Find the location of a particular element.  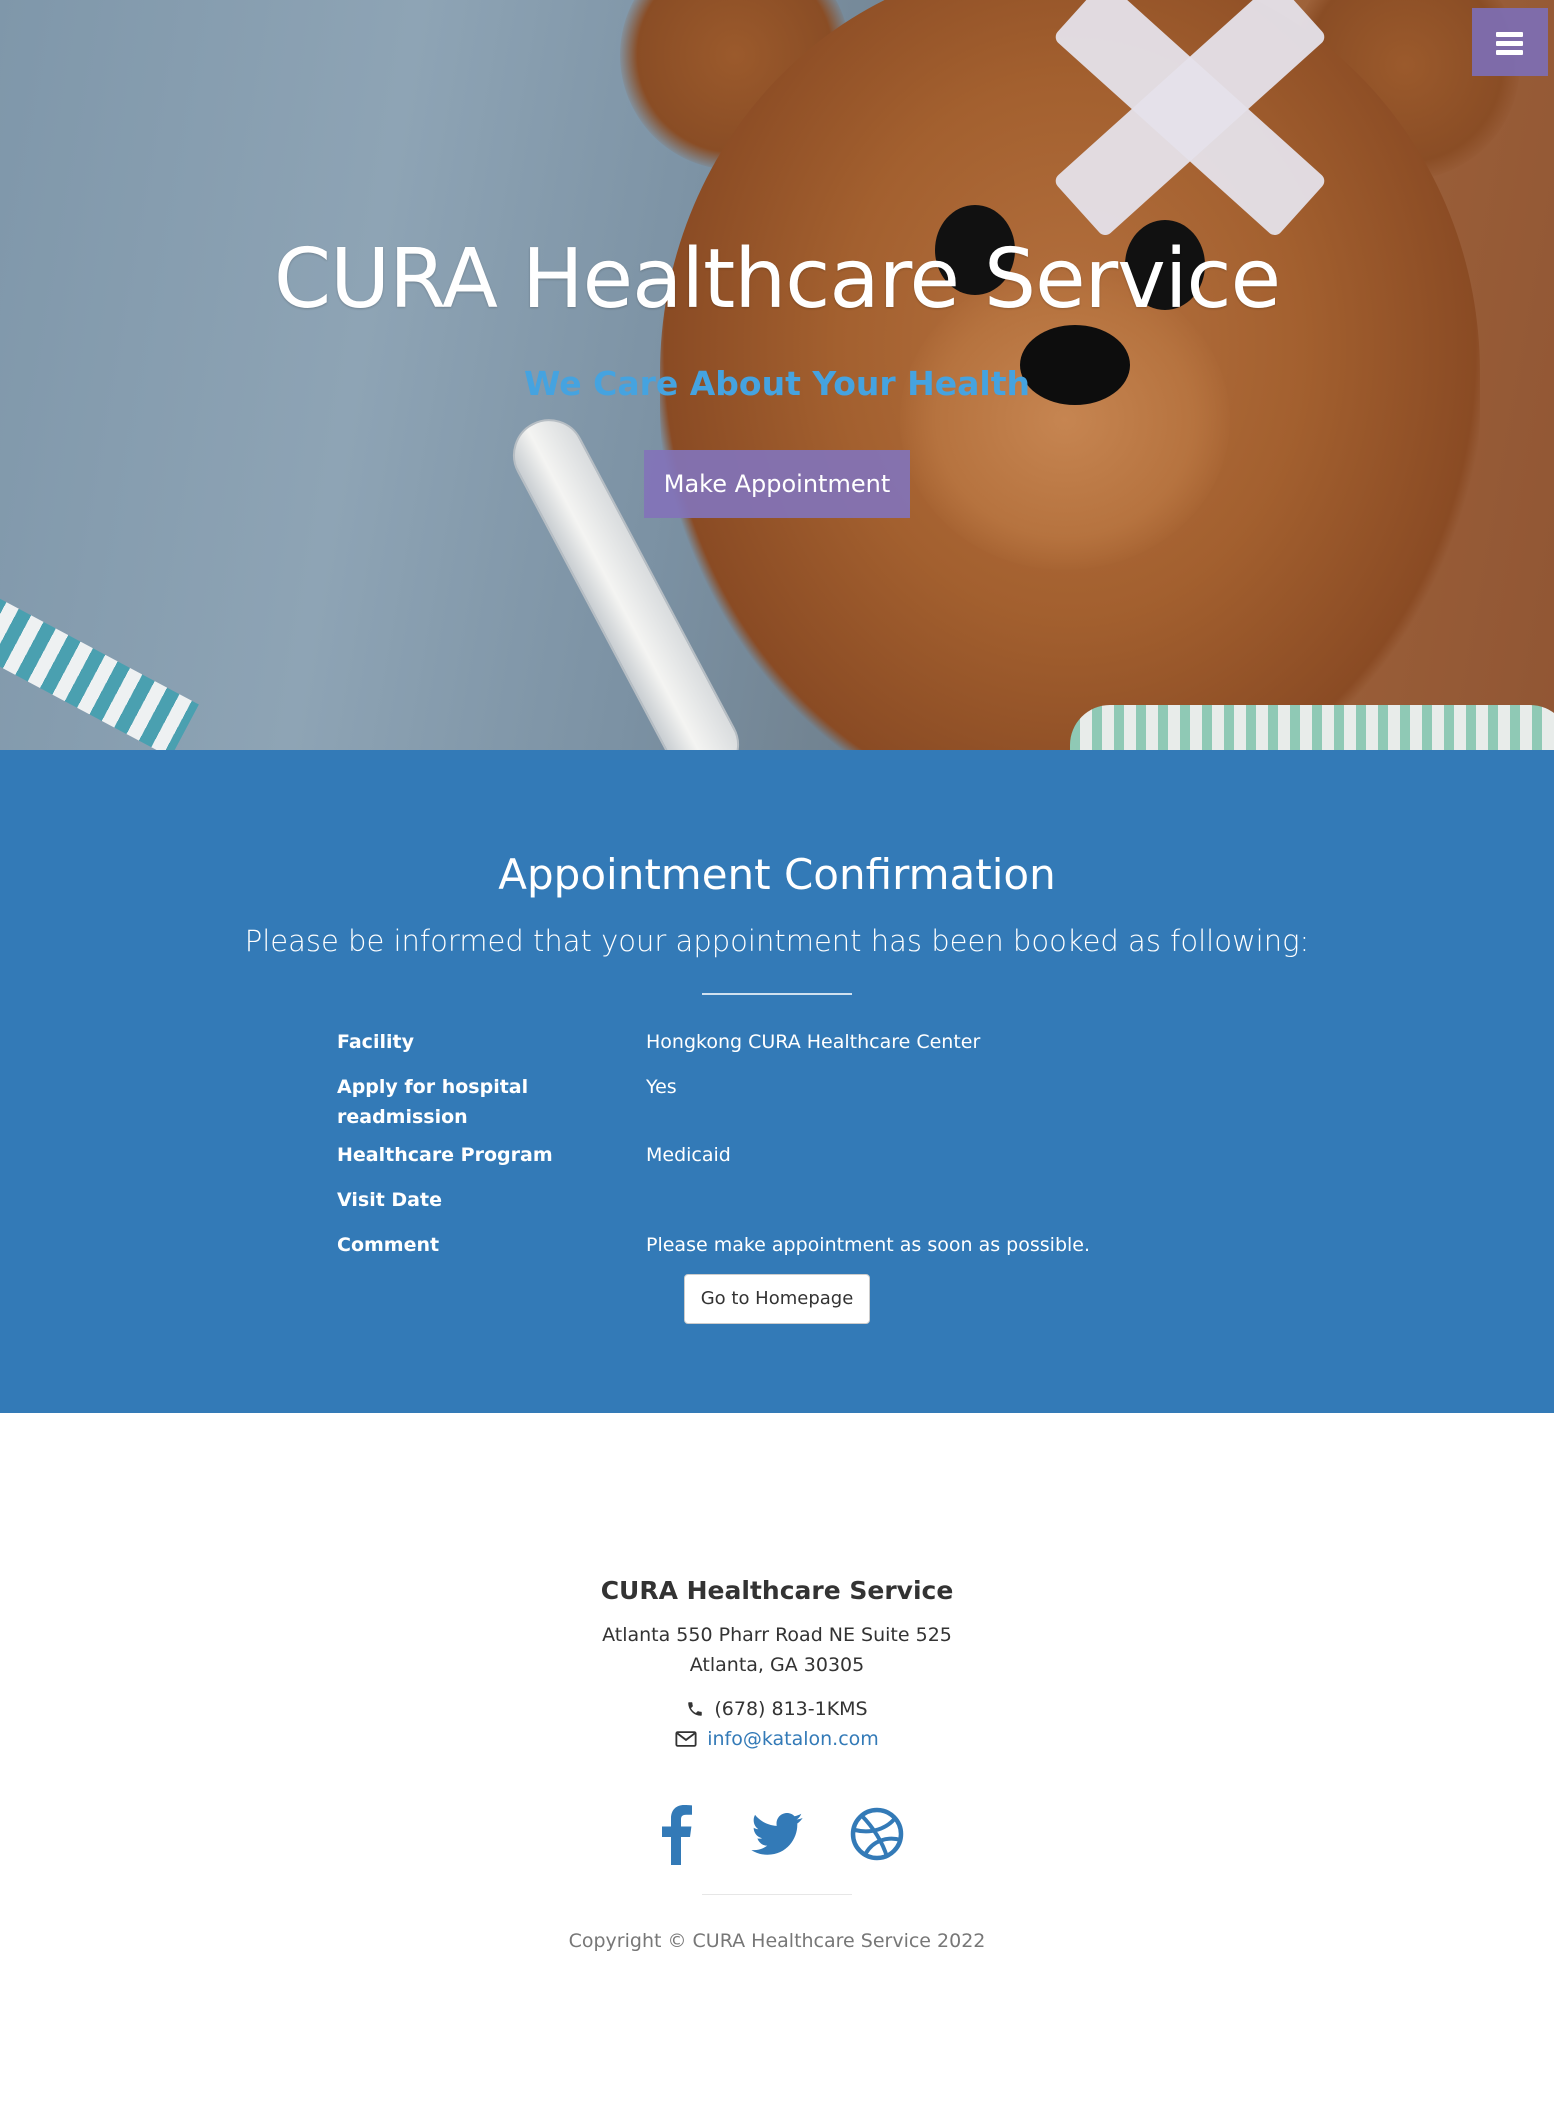

dribbble-link is located at coordinates (877, 1834).